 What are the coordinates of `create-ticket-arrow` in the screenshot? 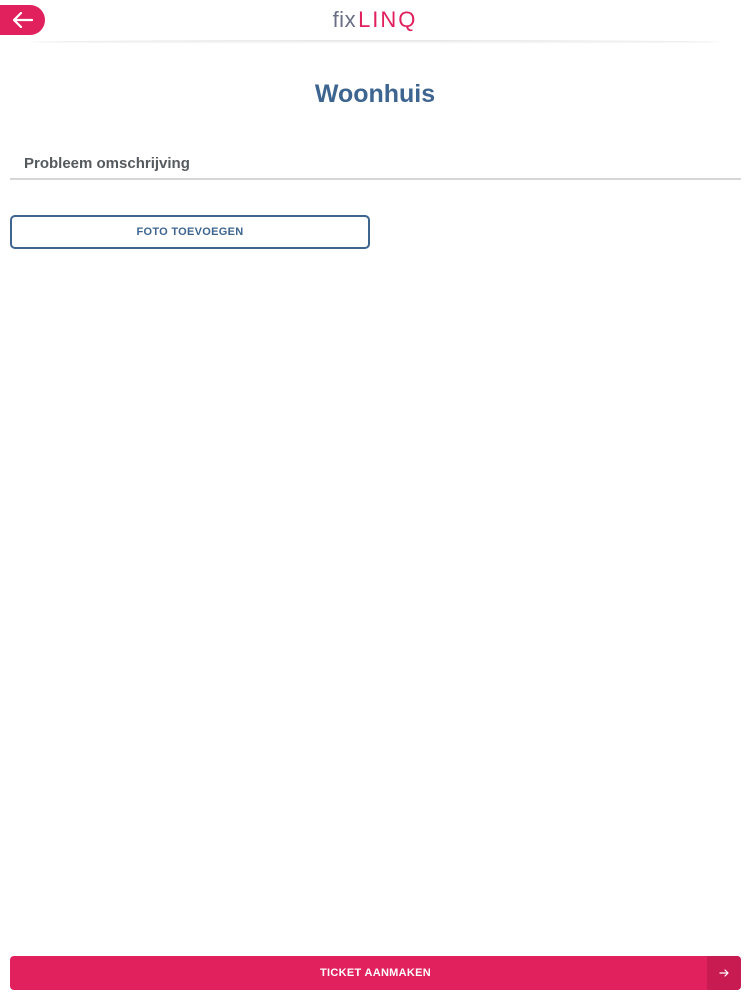 It's located at (724, 973).